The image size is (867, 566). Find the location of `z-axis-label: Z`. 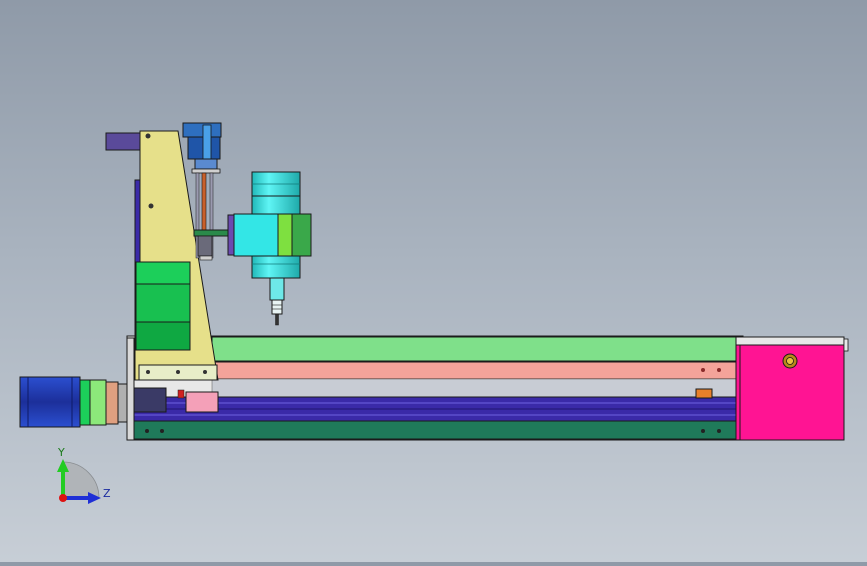

z-axis-label: Z is located at coordinates (107, 493).